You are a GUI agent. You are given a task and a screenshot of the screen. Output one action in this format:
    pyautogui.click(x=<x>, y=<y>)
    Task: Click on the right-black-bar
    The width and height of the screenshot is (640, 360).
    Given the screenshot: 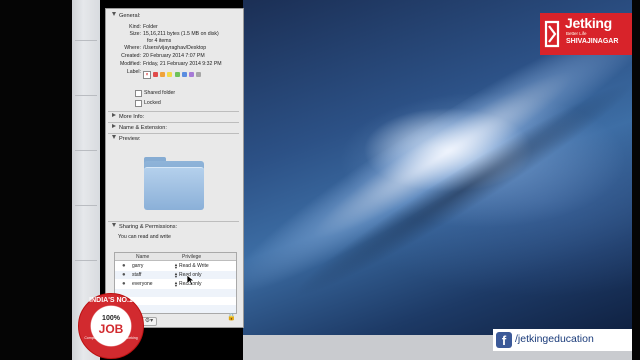 What is the action you would take?
    pyautogui.click(x=636, y=180)
    